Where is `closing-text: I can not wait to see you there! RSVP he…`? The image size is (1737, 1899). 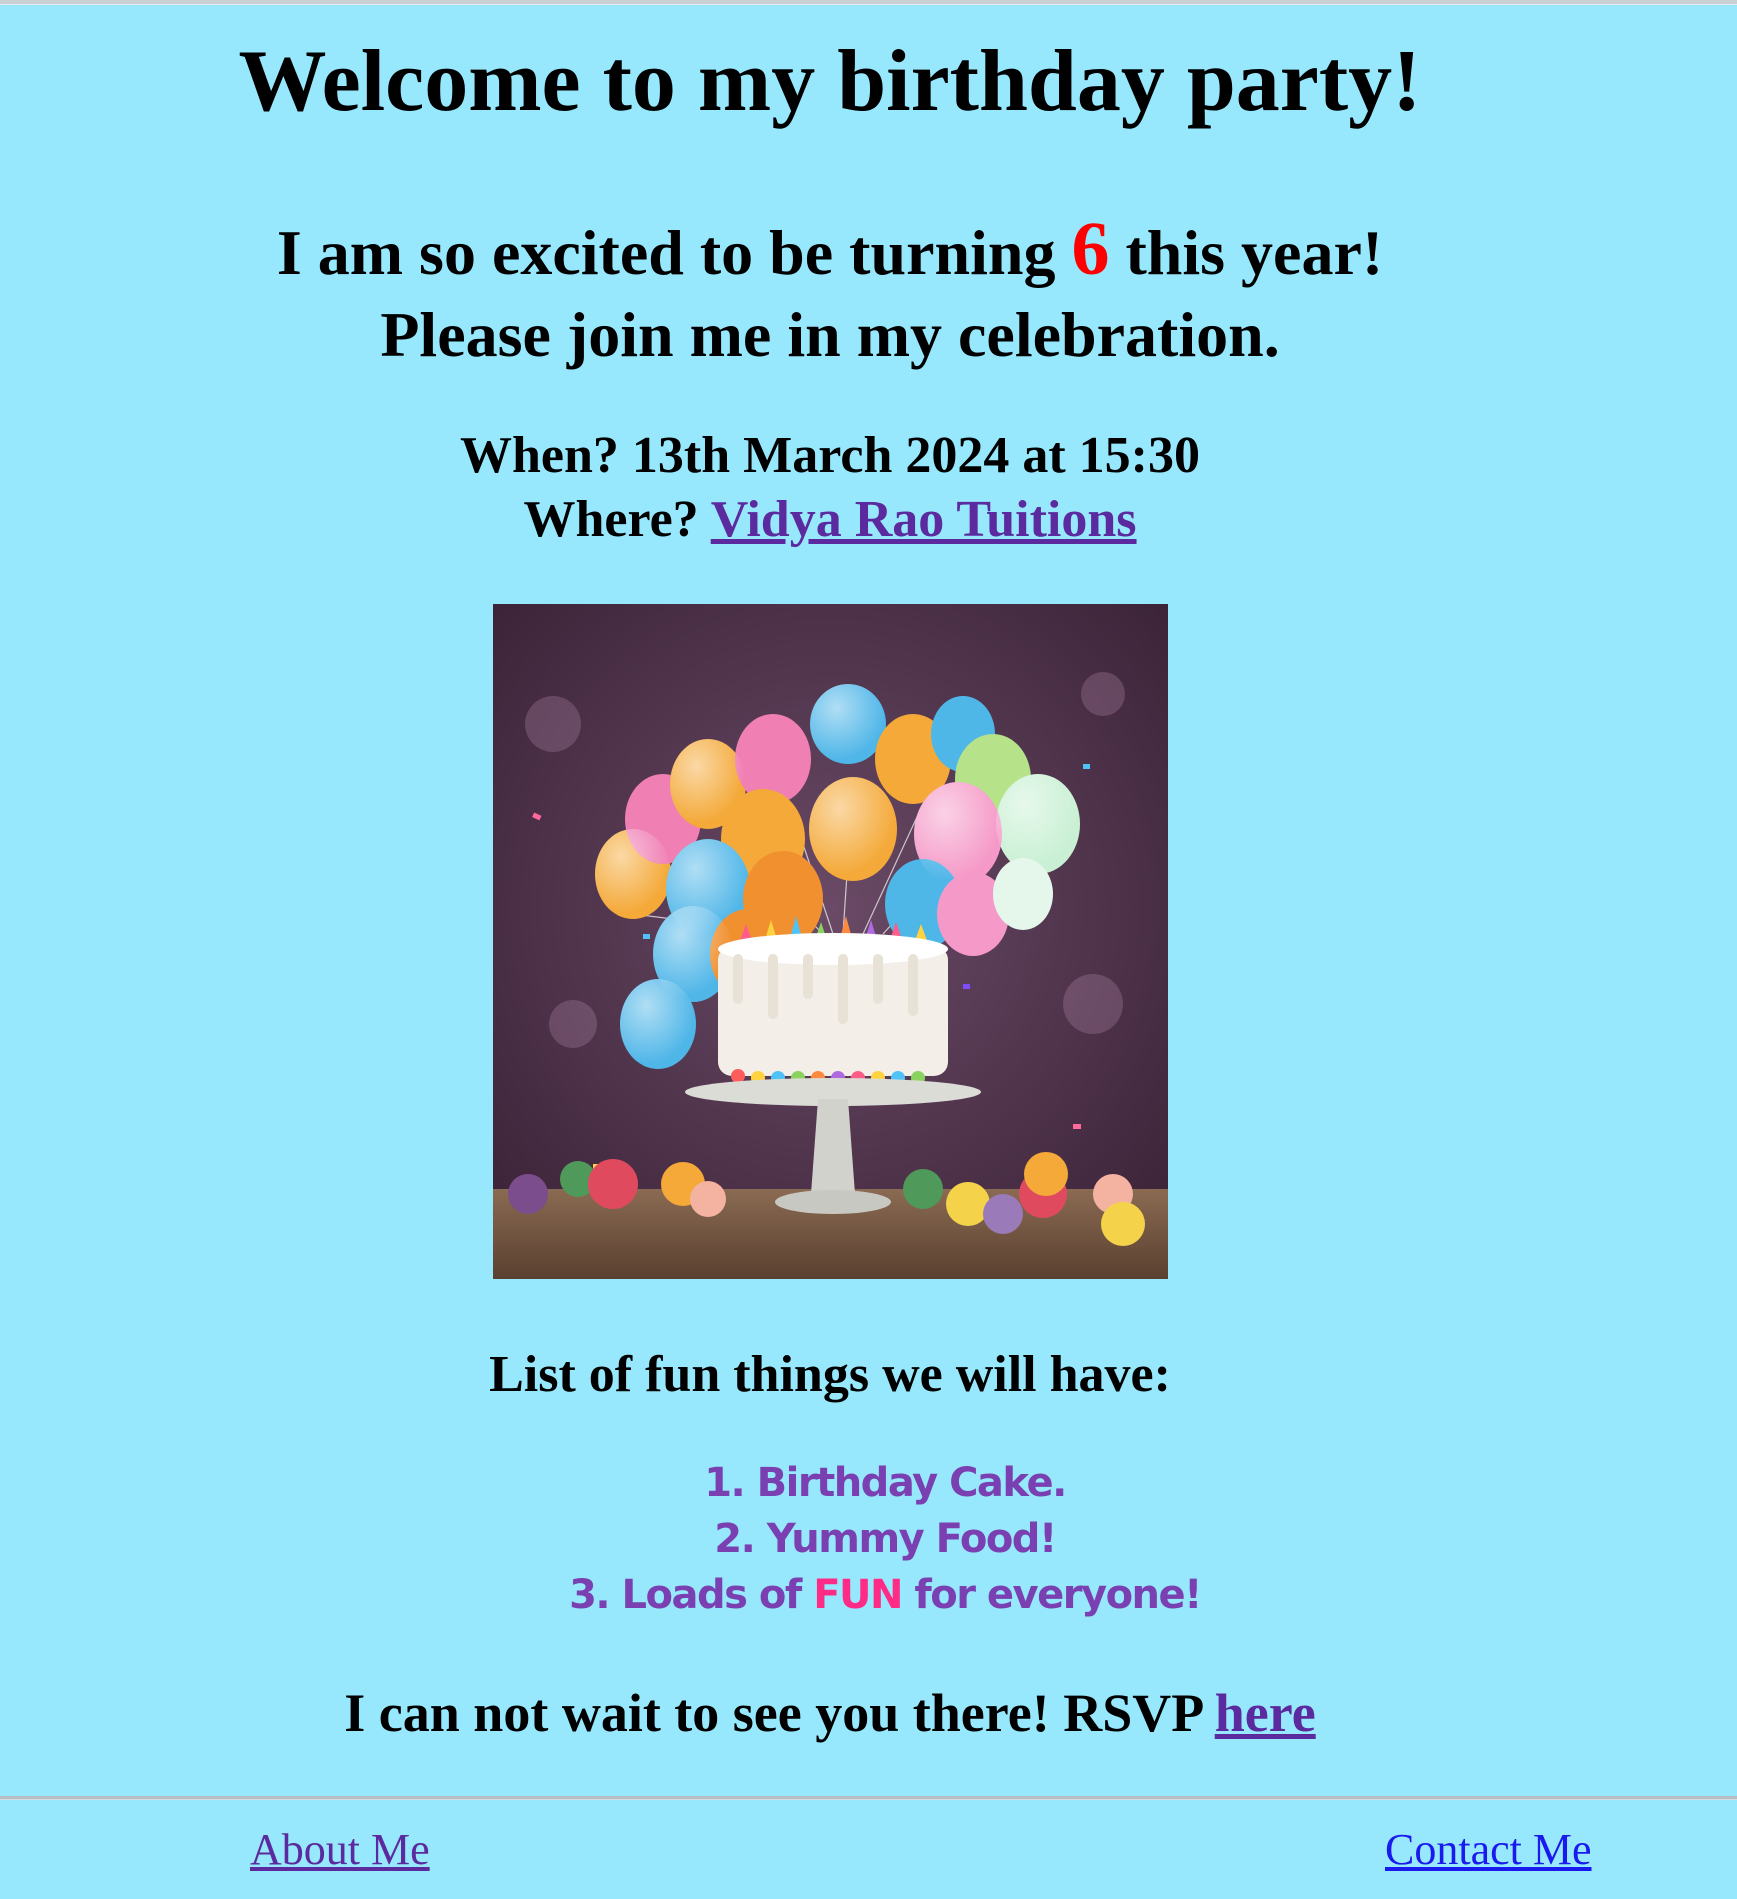
closing-text: I can not wait to see you there! RSVP he… is located at coordinates (830, 1713).